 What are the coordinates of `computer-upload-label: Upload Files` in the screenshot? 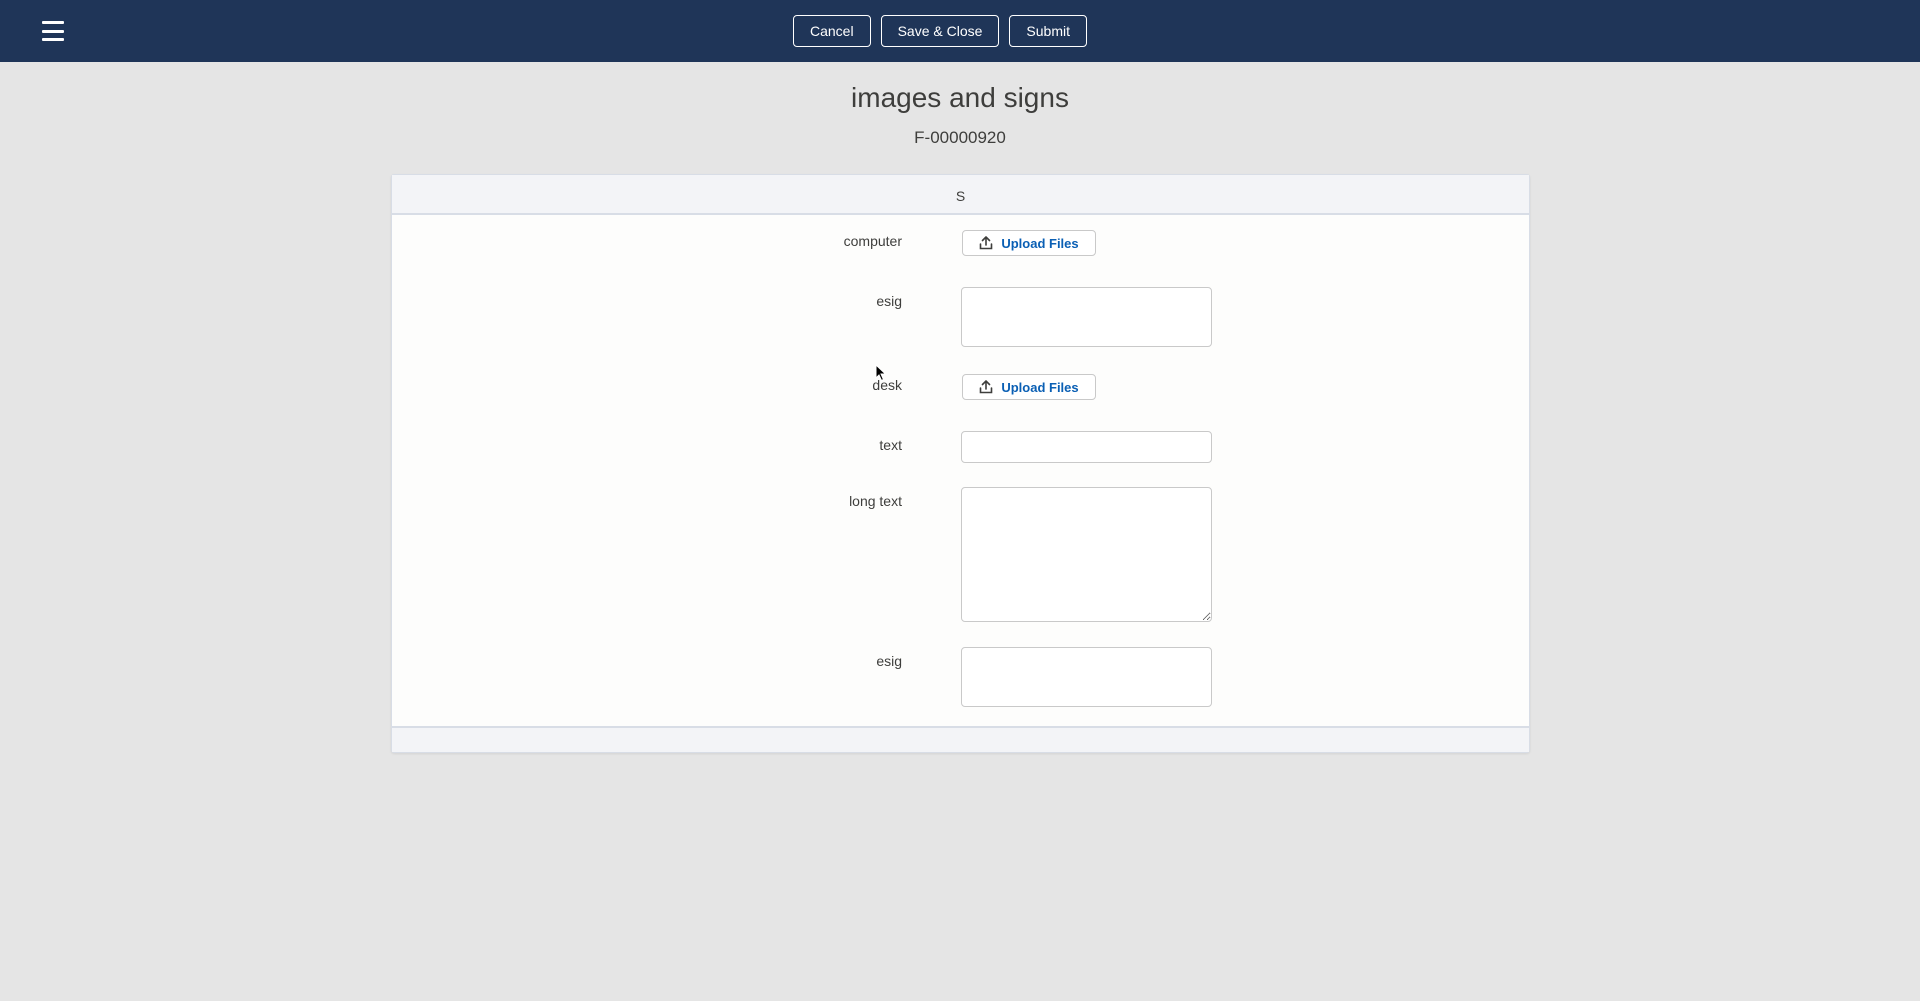 It's located at (1040, 243).